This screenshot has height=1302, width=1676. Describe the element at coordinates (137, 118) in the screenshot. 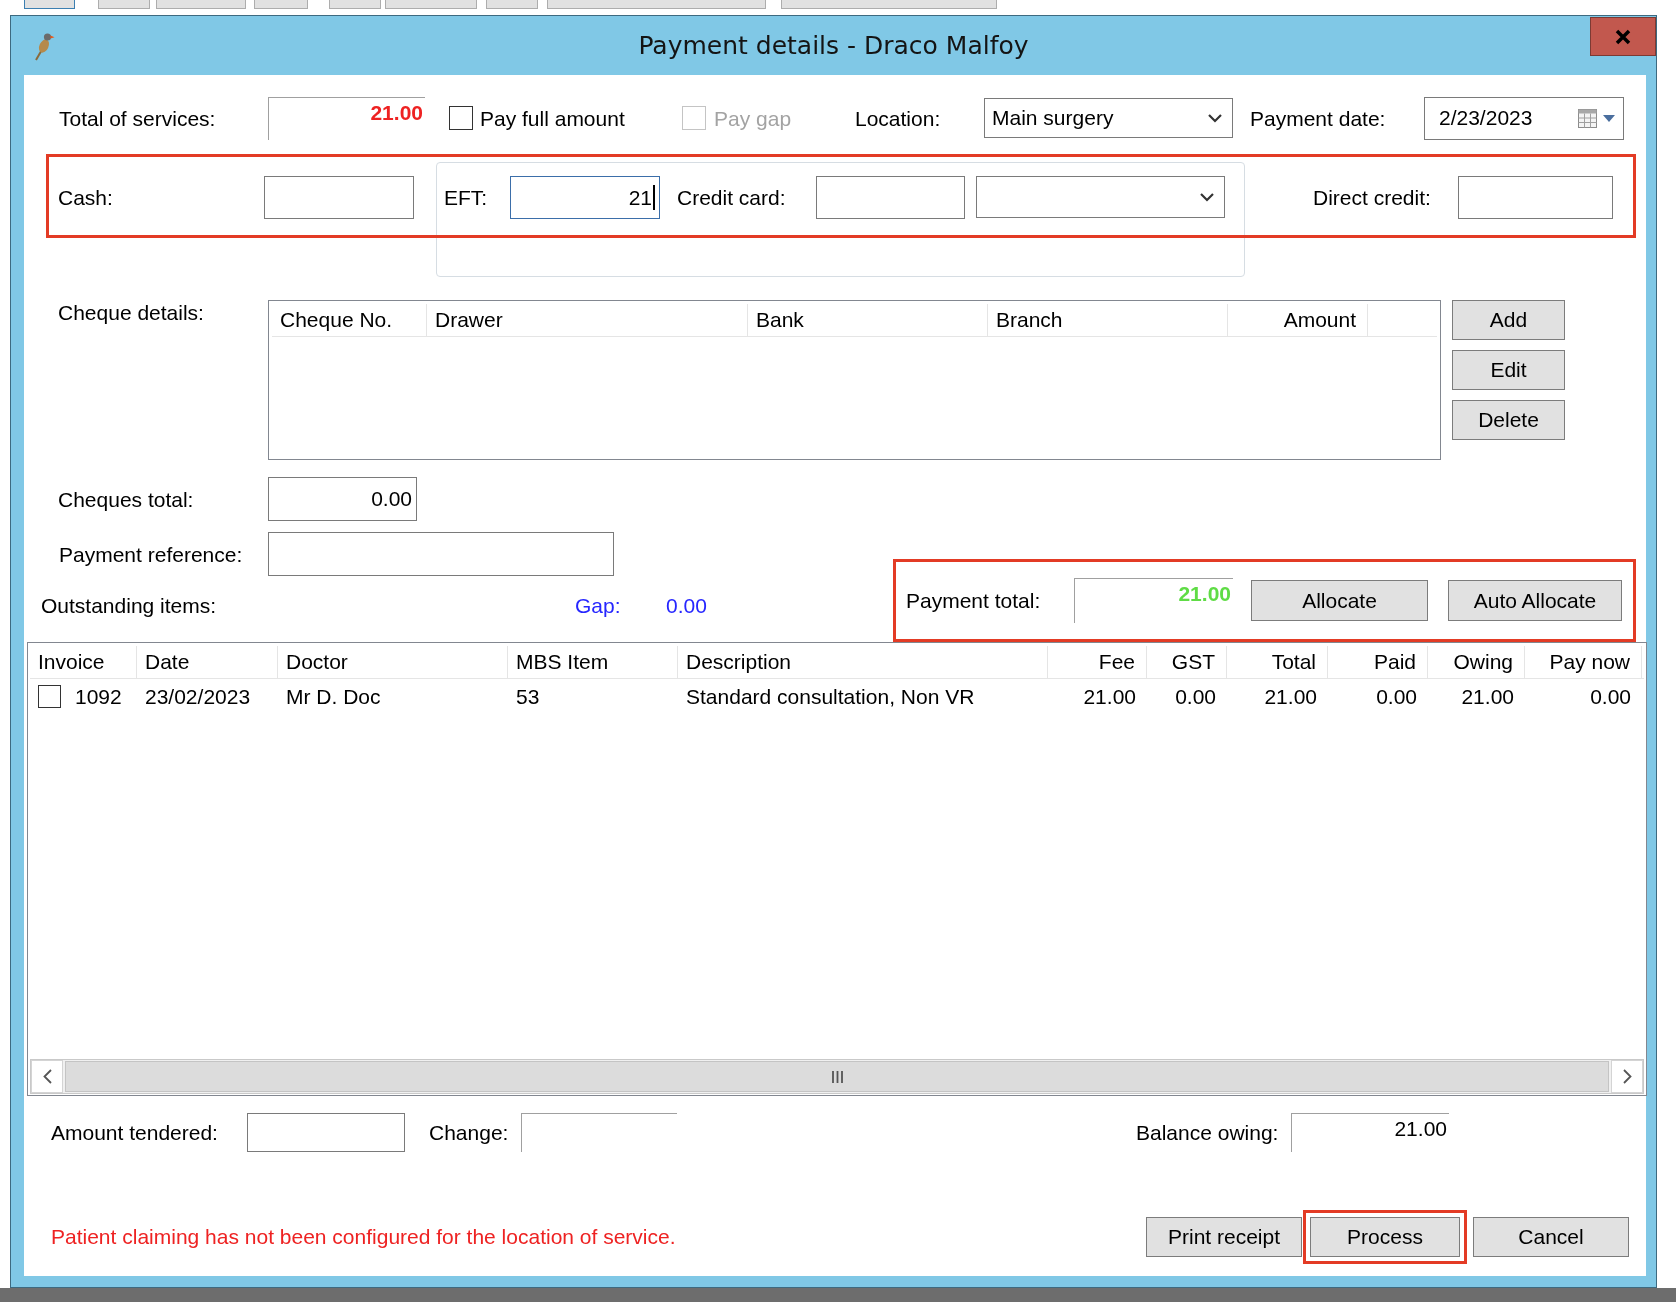

I see `field-label: Total of services:` at that location.